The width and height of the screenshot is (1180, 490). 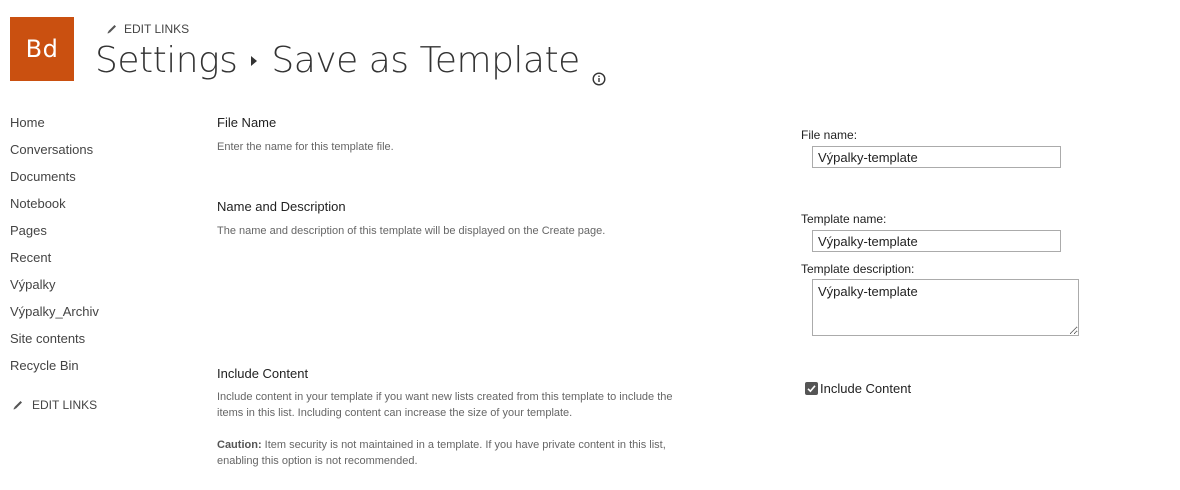 I want to click on template-name-label: Template name:, so click(x=844, y=219).